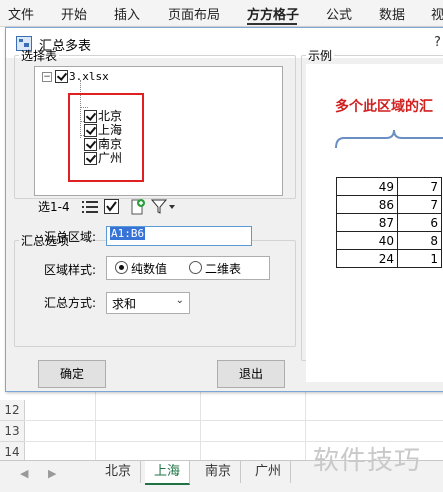 The width and height of the screenshot is (443, 492). Describe the element at coordinates (39, 56) in the screenshot. I see `select-sheets-legend: 选择表` at that location.